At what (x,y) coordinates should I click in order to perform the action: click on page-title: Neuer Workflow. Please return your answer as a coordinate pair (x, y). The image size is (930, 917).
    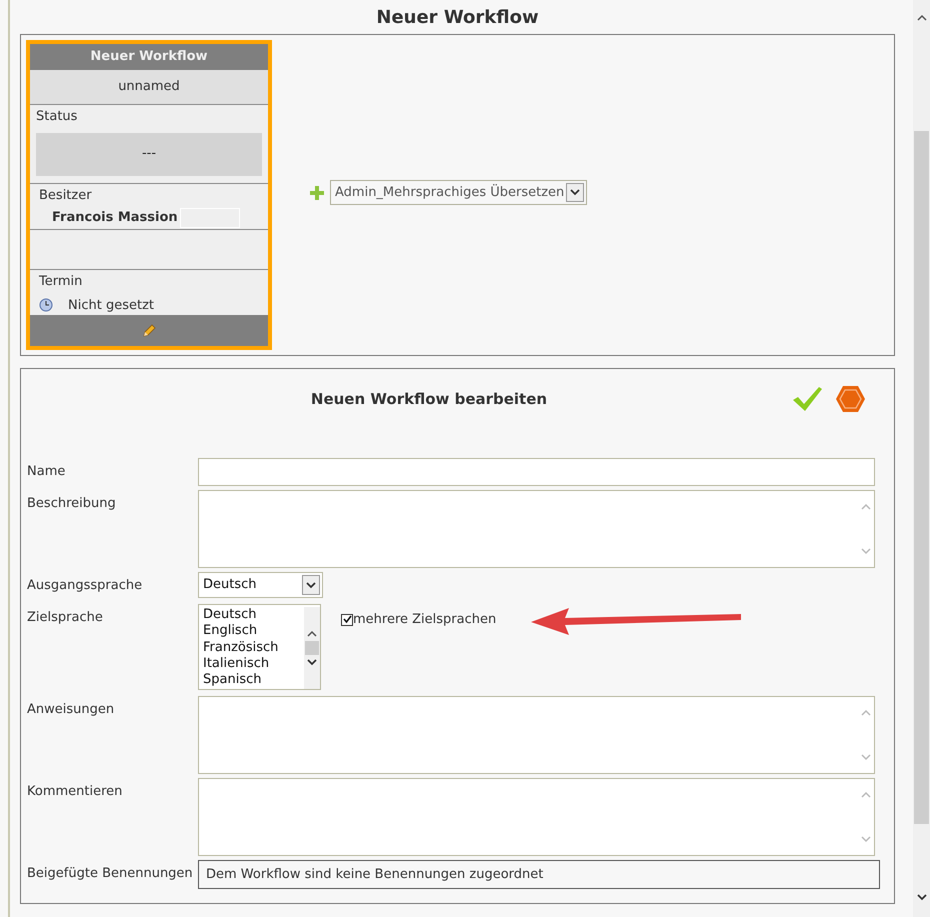
    Looking at the image, I should click on (457, 18).